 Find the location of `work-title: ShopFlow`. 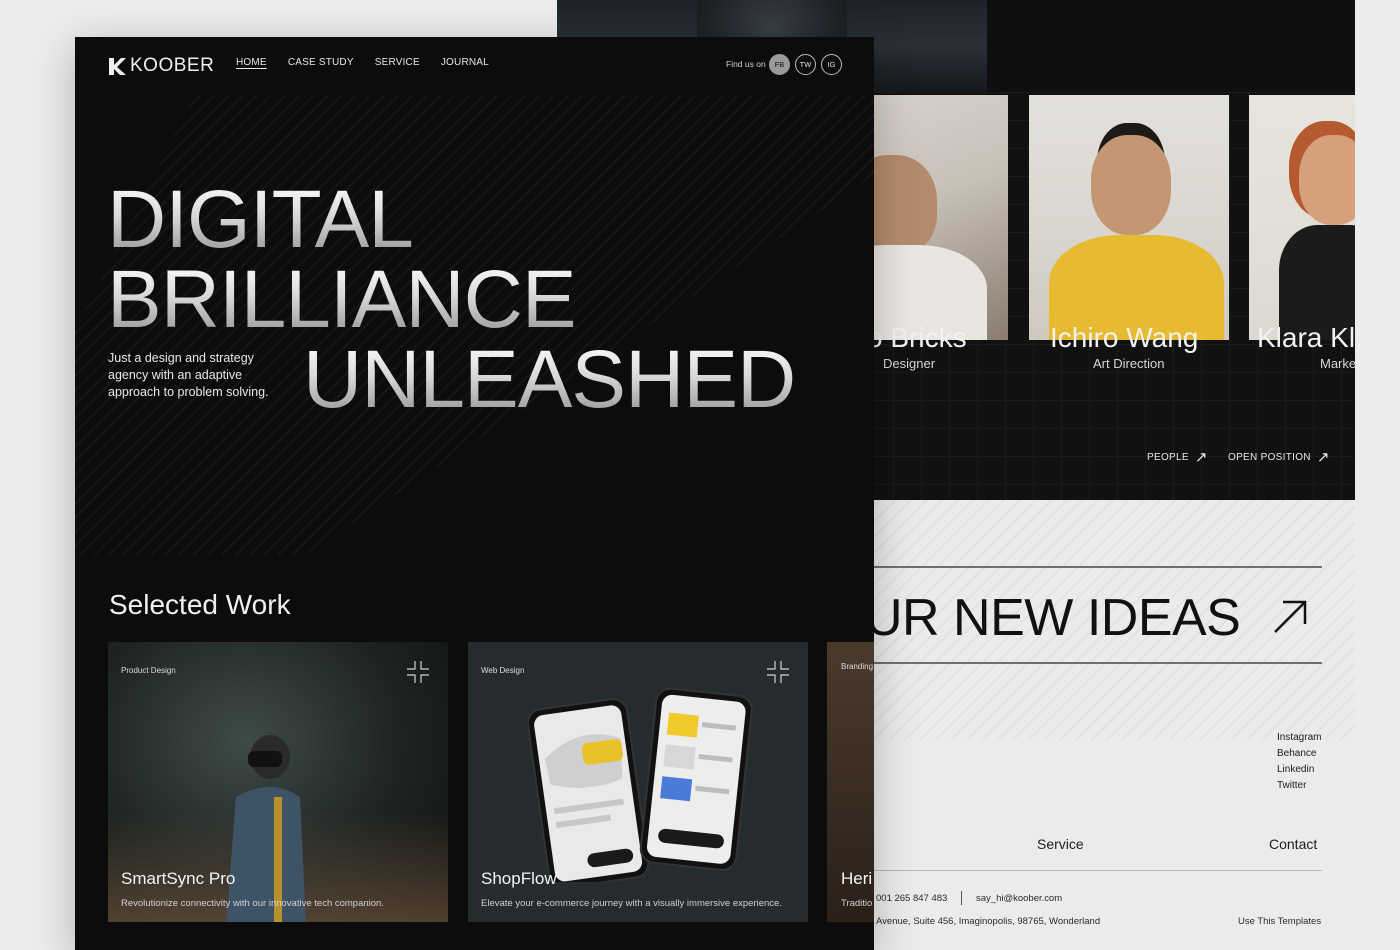

work-title: ShopFlow is located at coordinates (519, 878).